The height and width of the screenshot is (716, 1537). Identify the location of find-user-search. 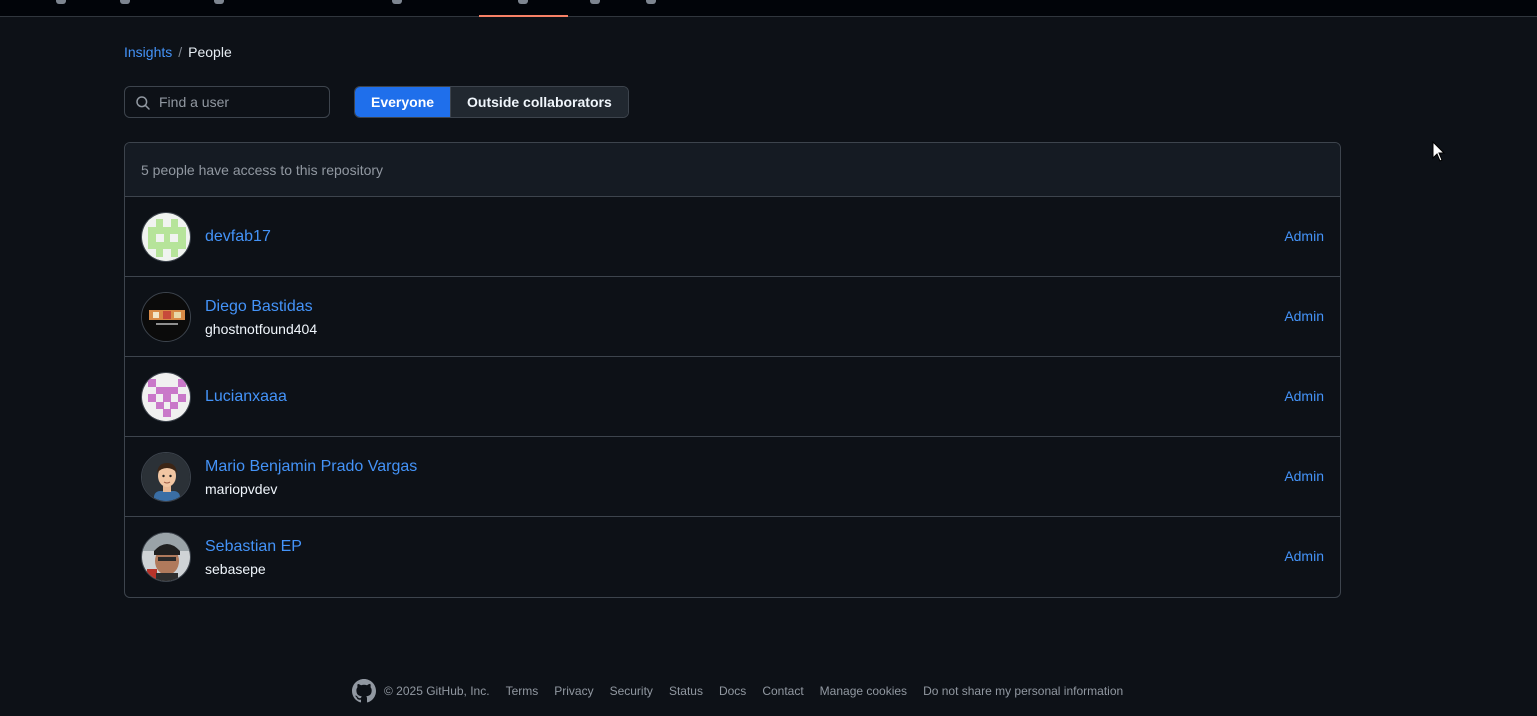
(227, 102).